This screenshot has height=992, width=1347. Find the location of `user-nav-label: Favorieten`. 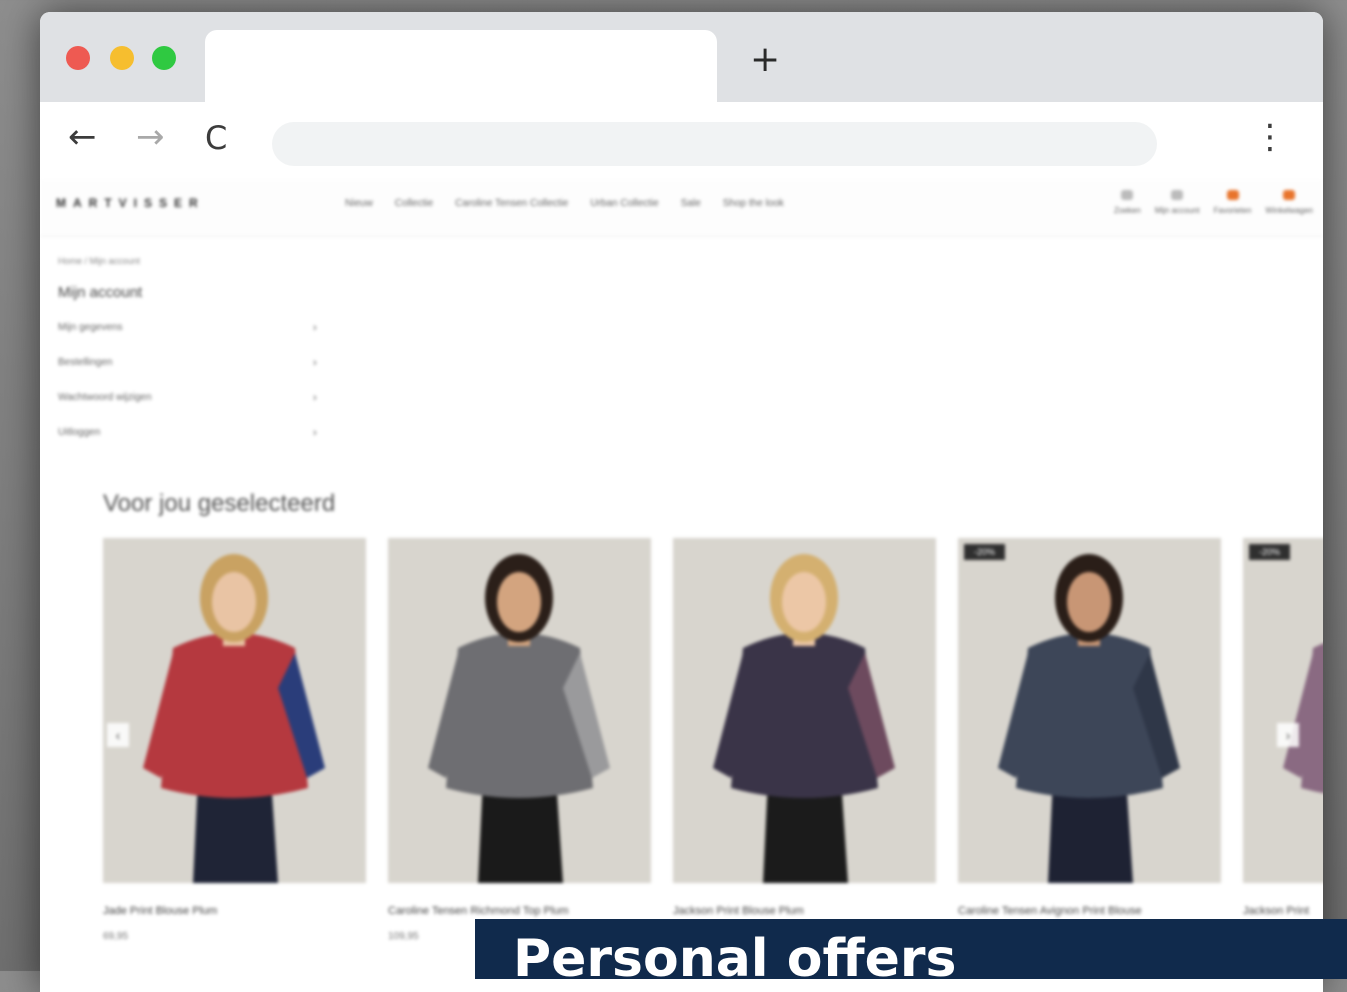

user-nav-label: Favorieten is located at coordinates (1232, 210).